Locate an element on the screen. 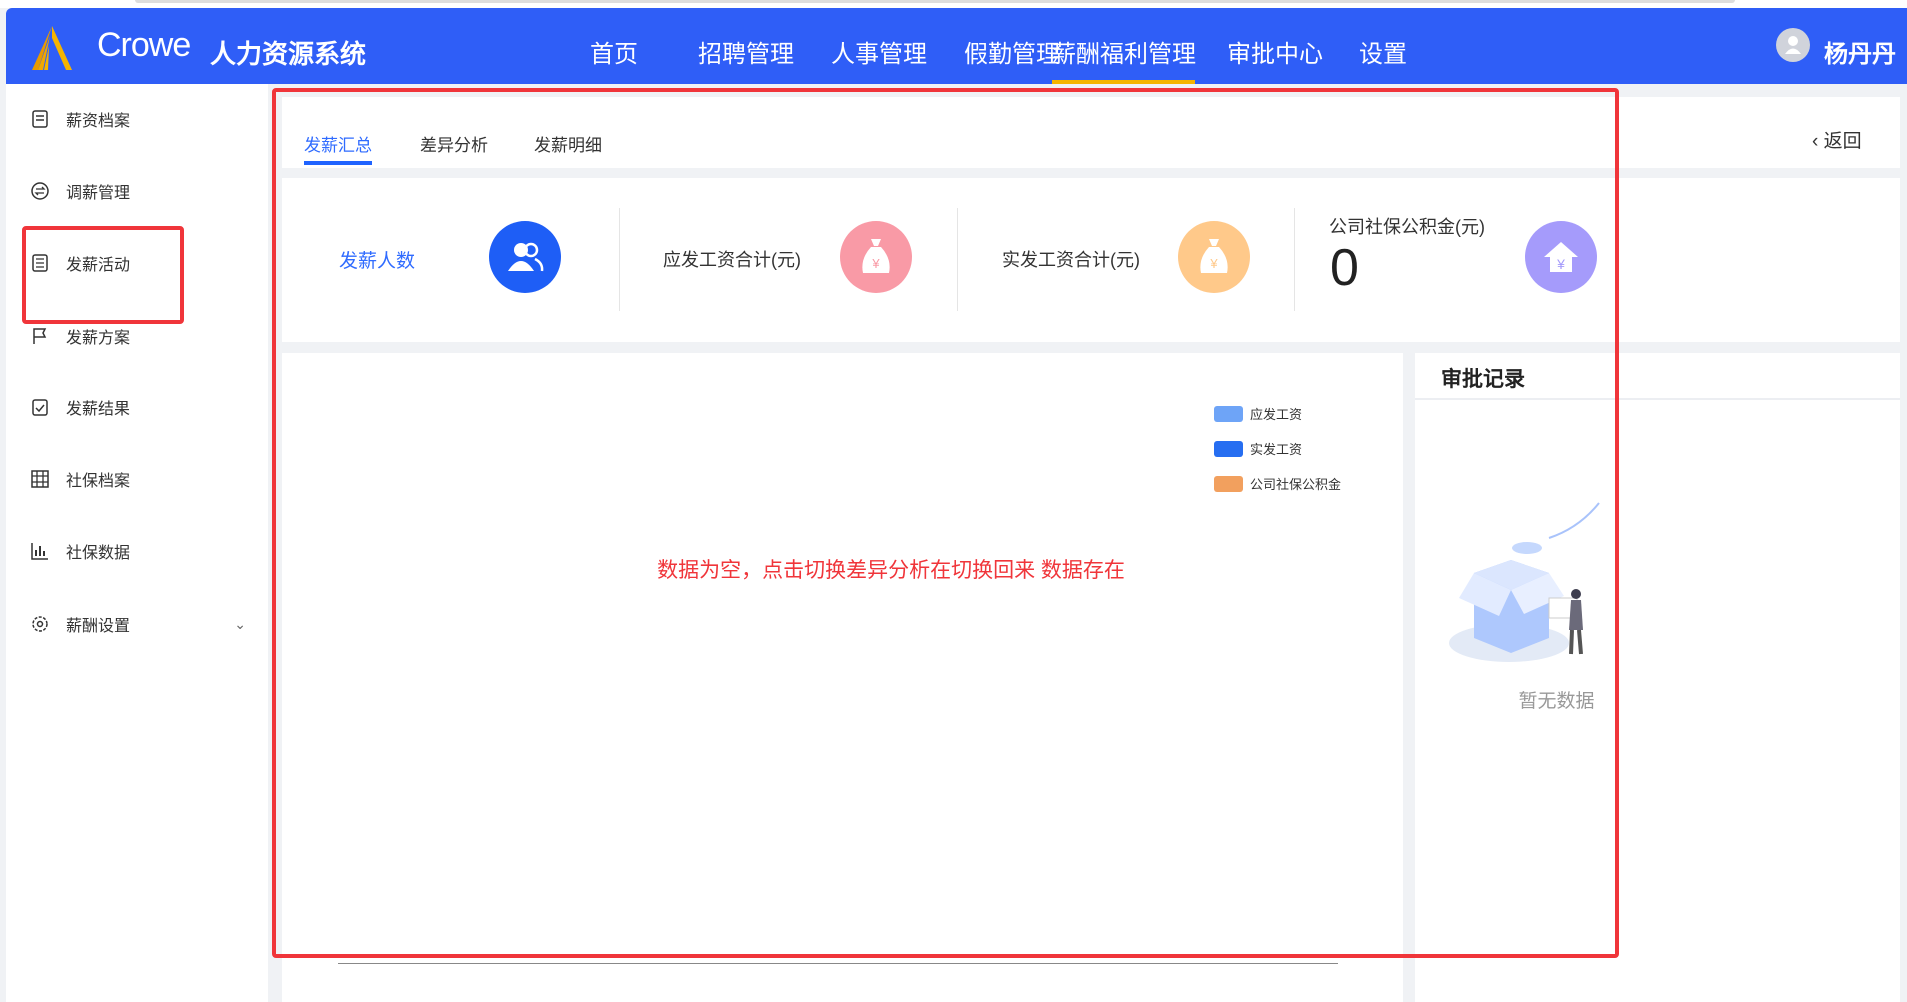 The image size is (1907, 1002). stat-label-gross-pay: 应发工资合计(元) is located at coordinates (732, 260).